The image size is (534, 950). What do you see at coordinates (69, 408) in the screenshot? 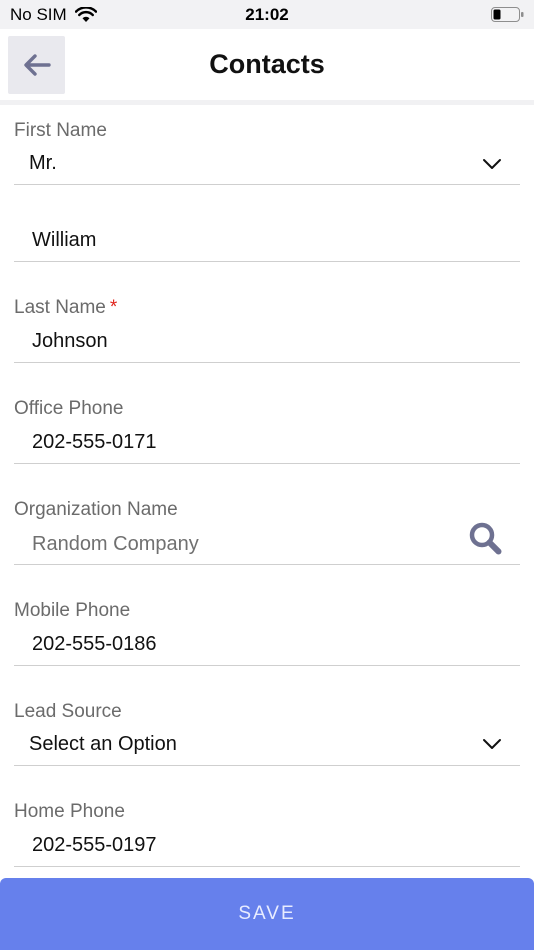
I see `office-phone-label: Office Phone` at bounding box center [69, 408].